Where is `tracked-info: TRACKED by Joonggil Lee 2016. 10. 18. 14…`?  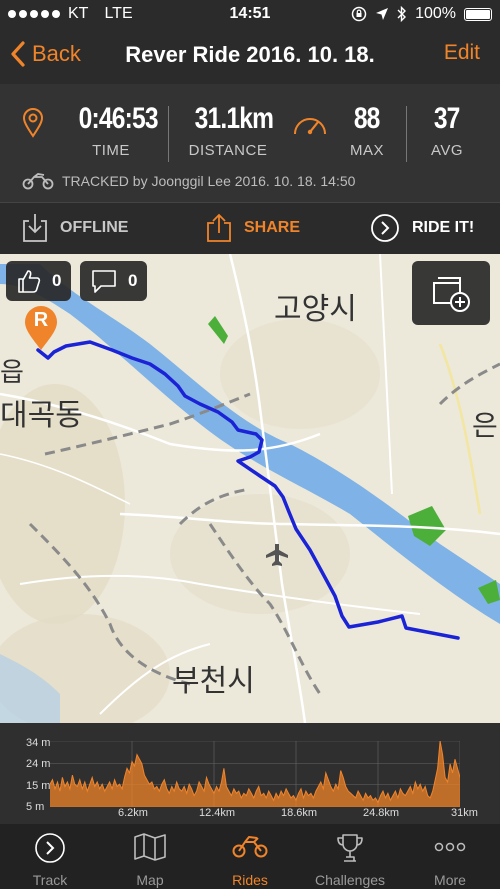 tracked-info: TRACKED by Joonggil Lee 2016. 10. 18. 14… is located at coordinates (188, 181).